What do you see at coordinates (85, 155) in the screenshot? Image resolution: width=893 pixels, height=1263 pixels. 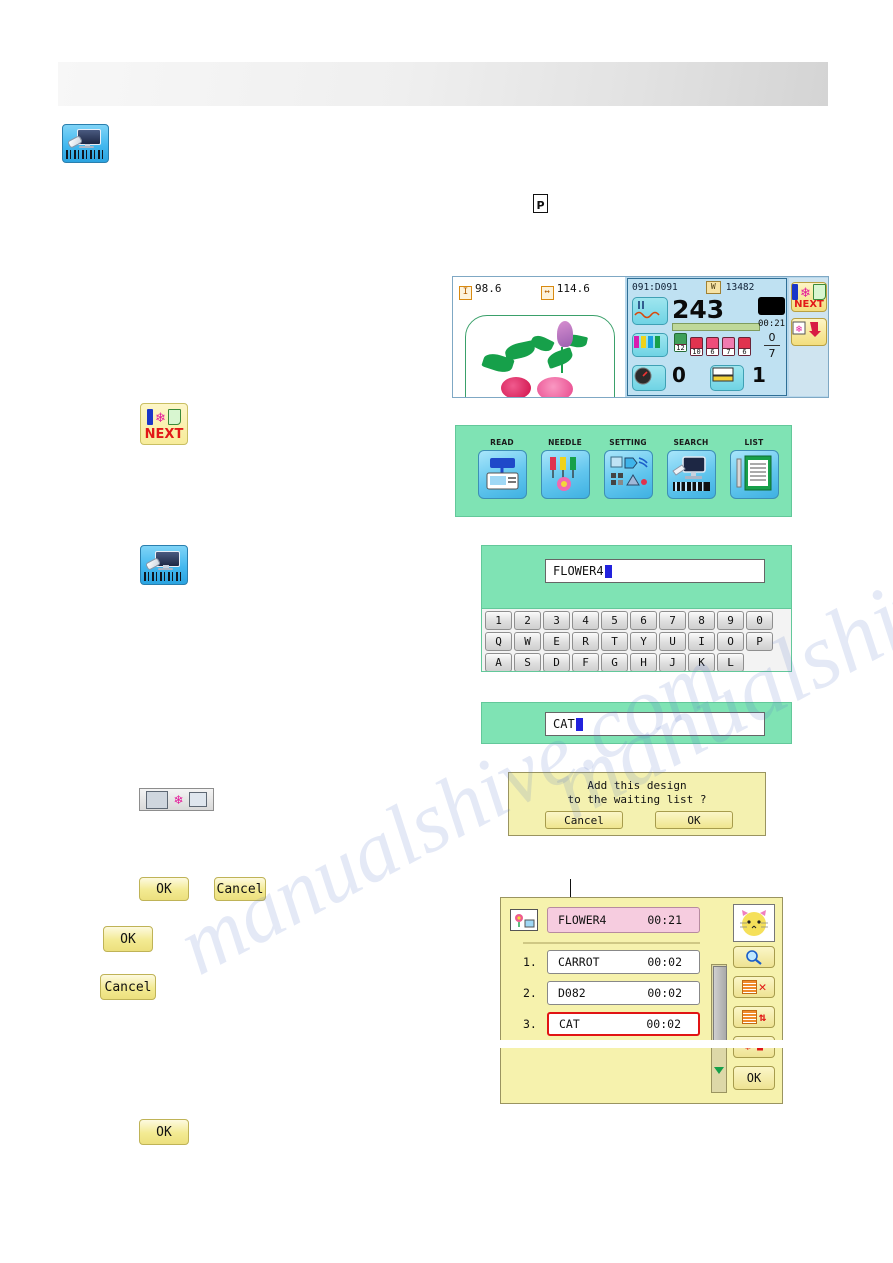 I see `barcode-stripes` at bounding box center [85, 155].